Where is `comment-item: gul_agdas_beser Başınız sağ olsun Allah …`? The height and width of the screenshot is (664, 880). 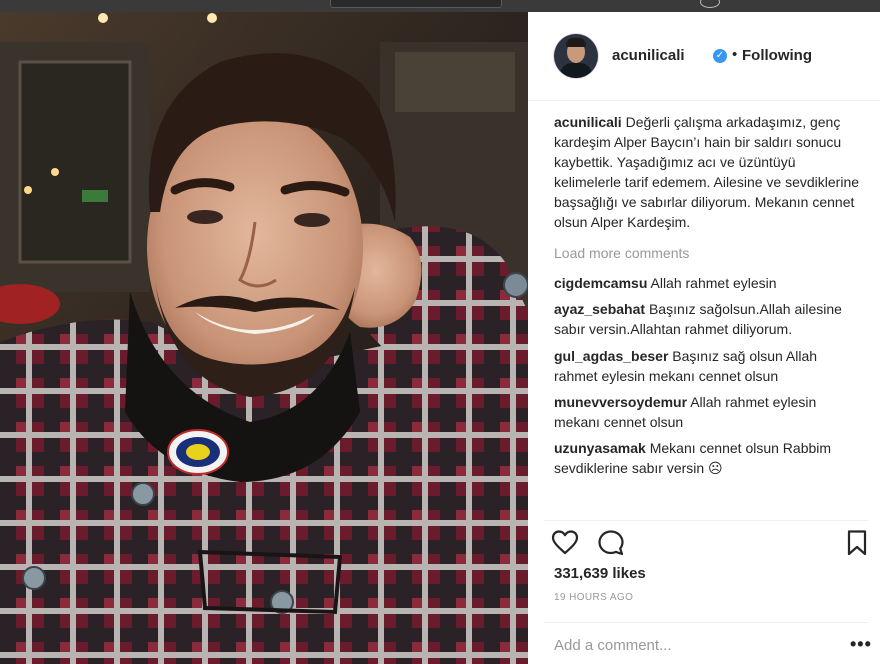 comment-item: gul_agdas_beser Başınız sağ olsun Allah … is located at coordinates (709, 366).